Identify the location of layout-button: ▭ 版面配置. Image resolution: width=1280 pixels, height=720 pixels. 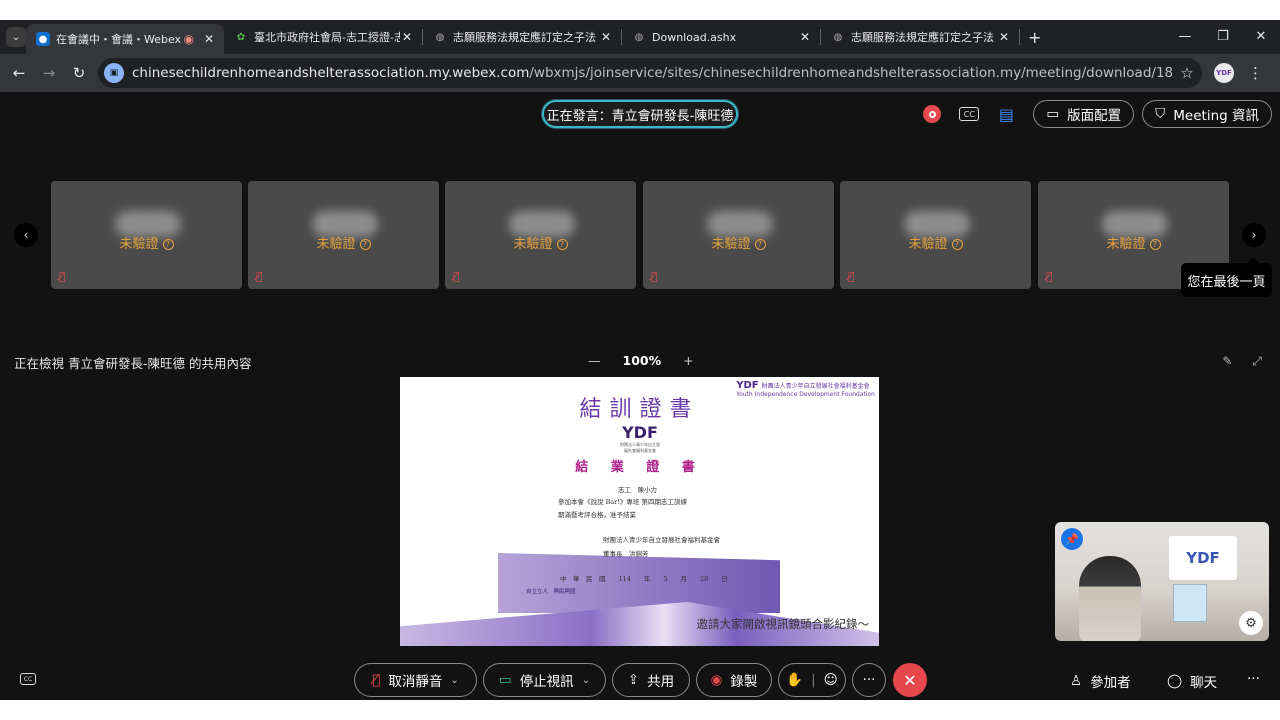
(1084, 114).